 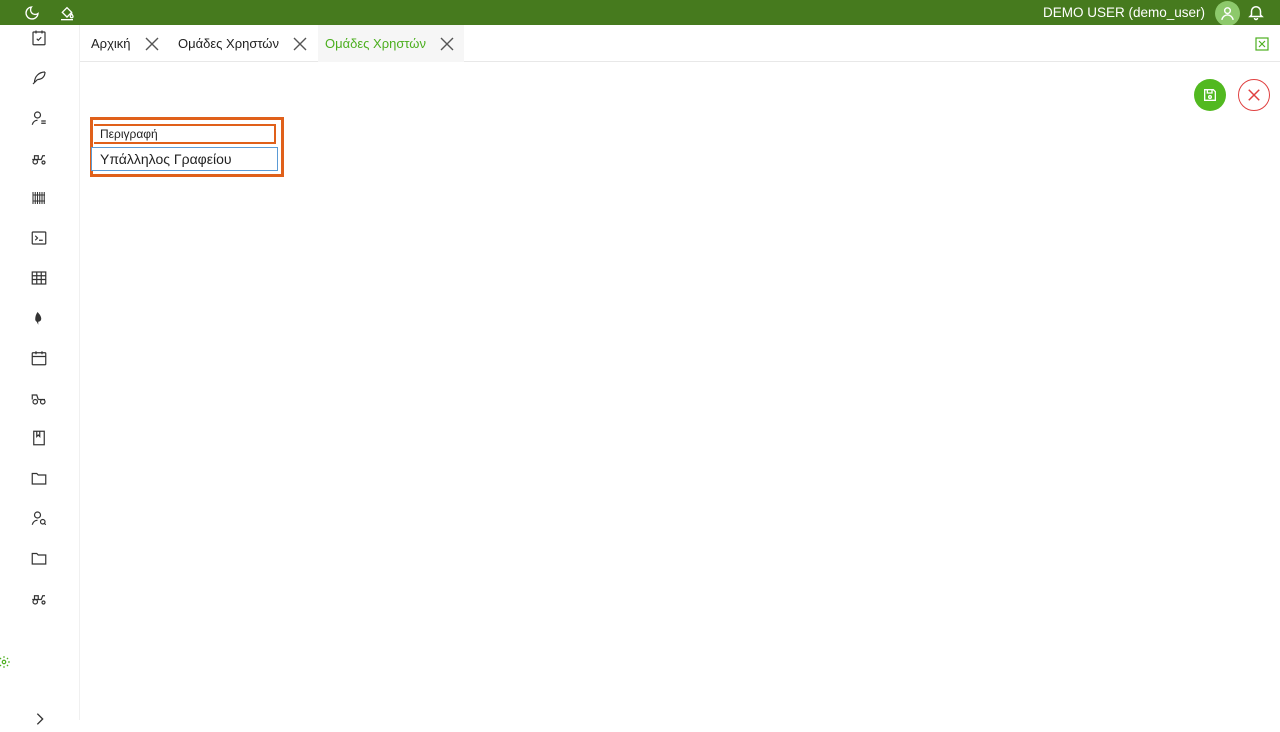 What do you see at coordinates (39, 198) in the screenshot?
I see `barcode-icon` at bounding box center [39, 198].